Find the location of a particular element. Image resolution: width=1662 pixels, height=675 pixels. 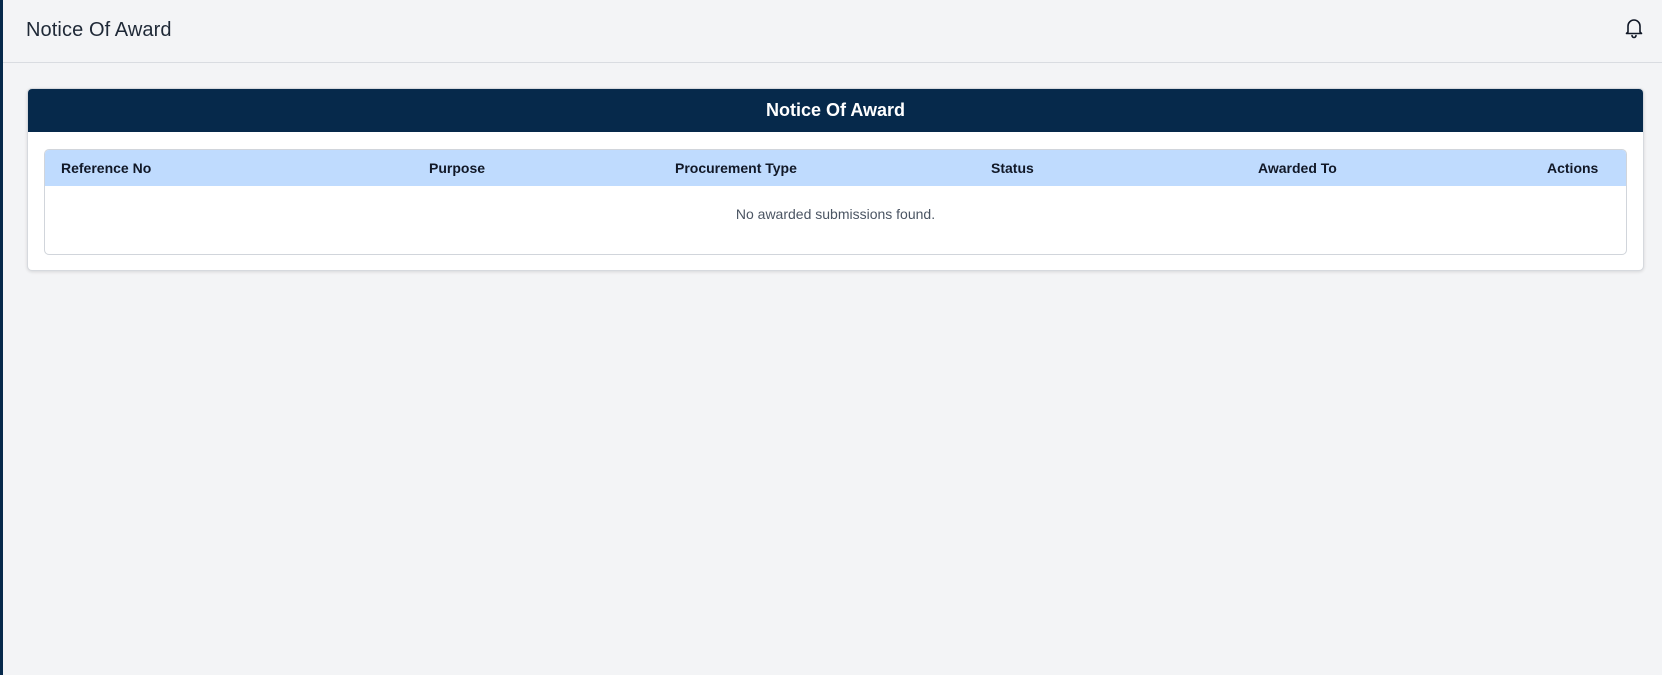

column-header-purpose: Purpose is located at coordinates (457, 168).